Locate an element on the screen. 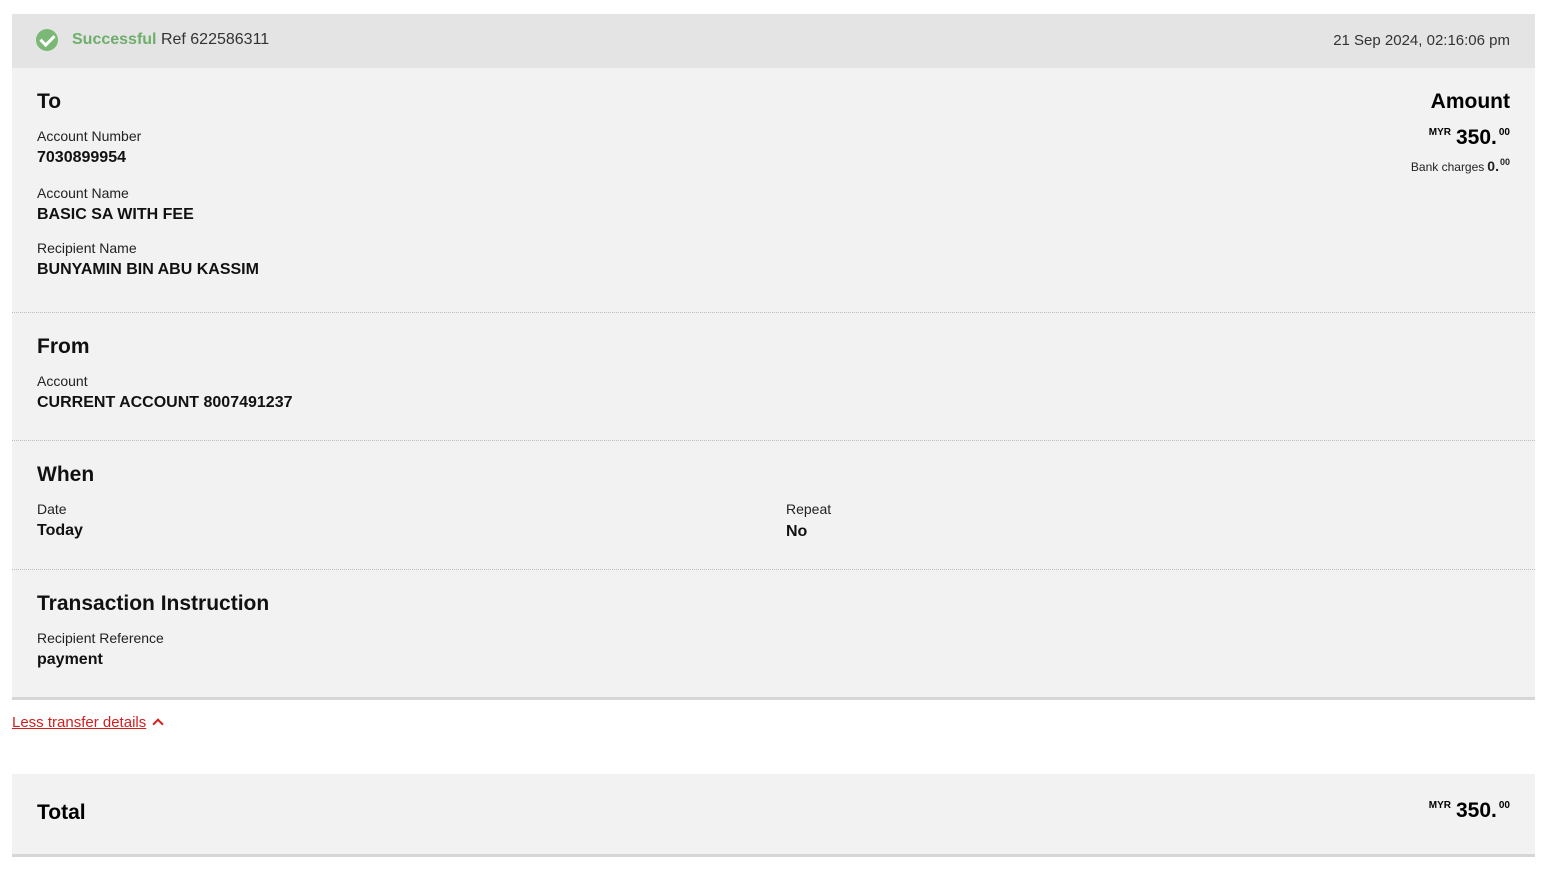 The image size is (1556, 878). total-cents: 00 is located at coordinates (1504, 805).